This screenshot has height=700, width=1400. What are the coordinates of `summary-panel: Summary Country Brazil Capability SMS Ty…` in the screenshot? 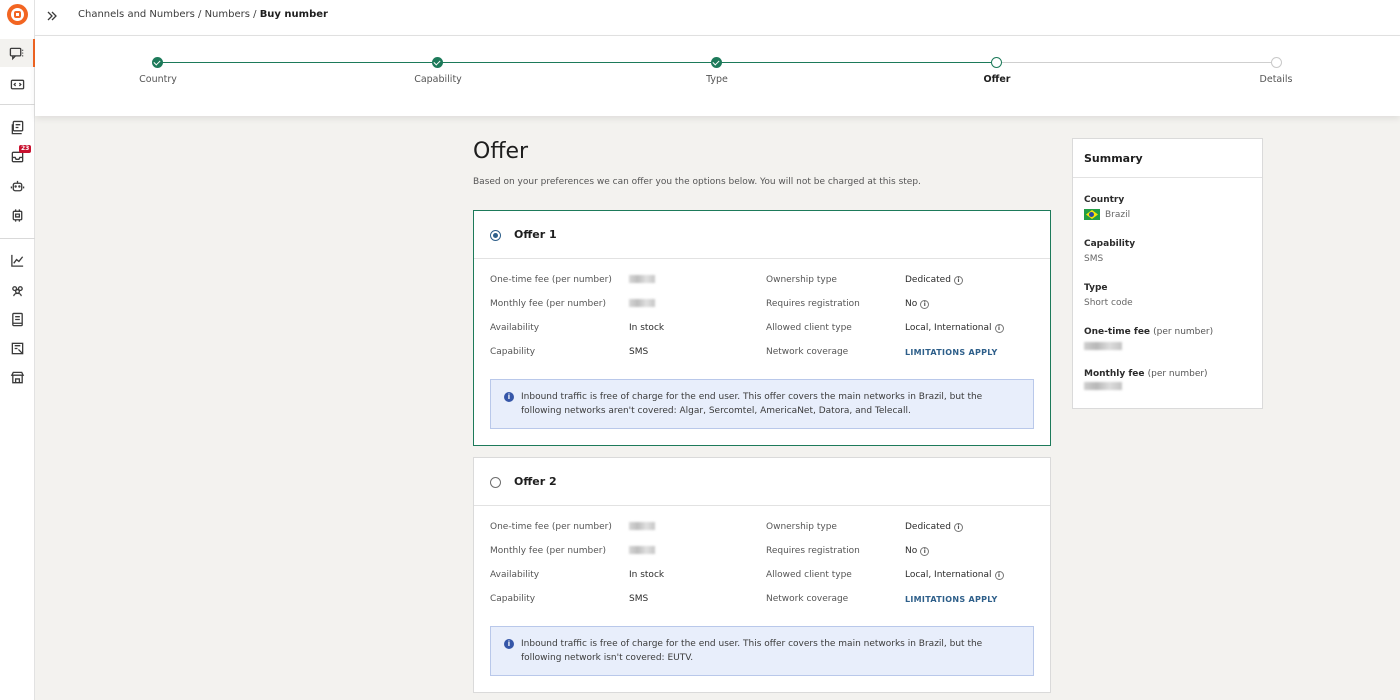 It's located at (1167, 273).